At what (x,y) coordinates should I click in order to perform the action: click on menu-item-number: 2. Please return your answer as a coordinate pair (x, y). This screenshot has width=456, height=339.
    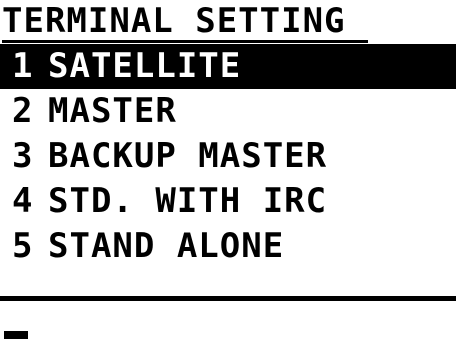
    Looking at the image, I should click on (23, 111).